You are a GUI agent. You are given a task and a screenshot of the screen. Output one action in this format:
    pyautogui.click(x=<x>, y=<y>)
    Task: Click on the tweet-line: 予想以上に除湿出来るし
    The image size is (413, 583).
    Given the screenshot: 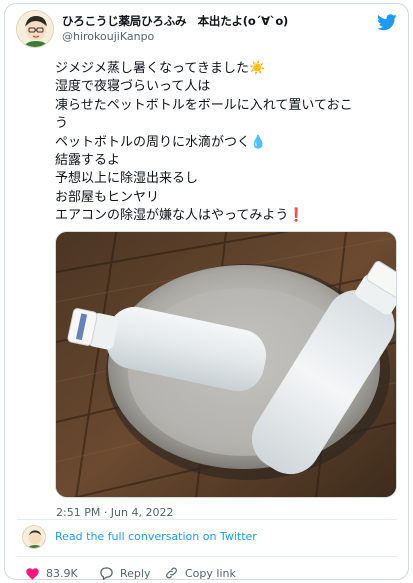 What is the action you would take?
    pyautogui.click(x=127, y=179)
    